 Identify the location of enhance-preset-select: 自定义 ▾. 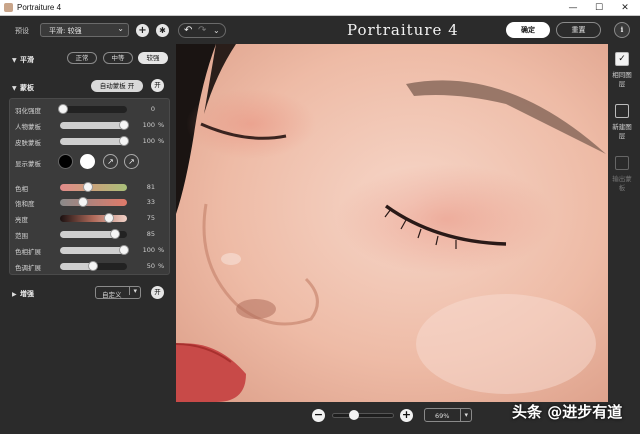
(118, 292).